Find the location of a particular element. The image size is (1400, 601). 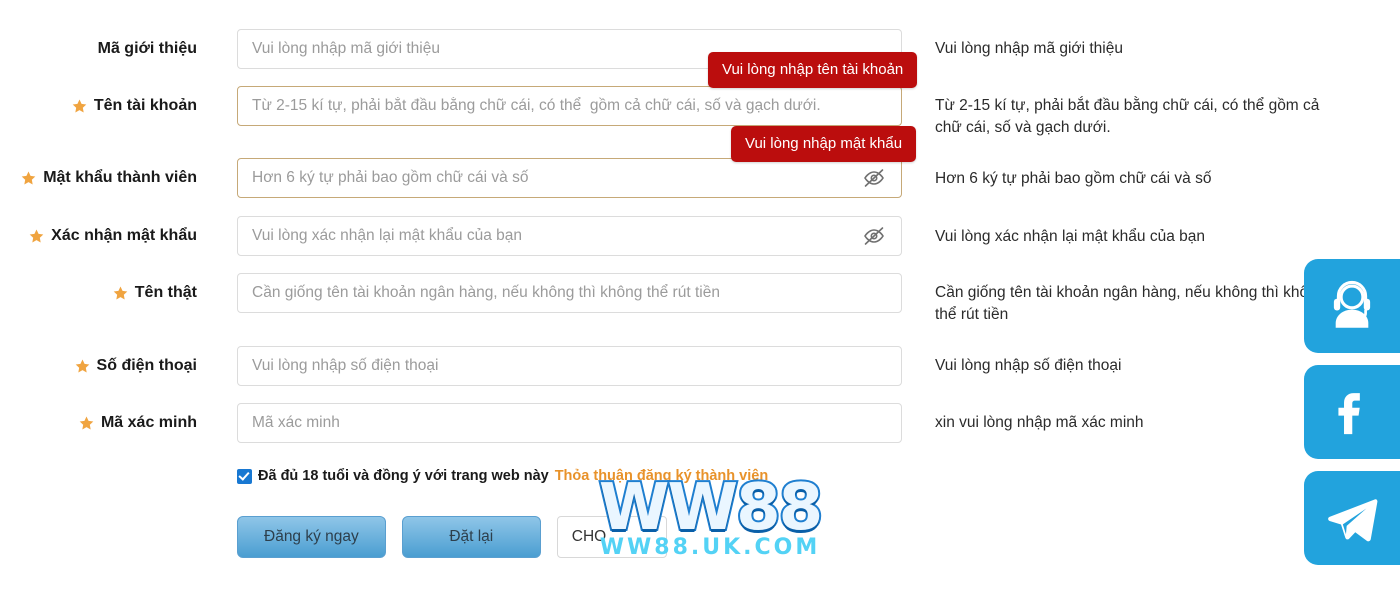

facebook-button is located at coordinates (1352, 412).